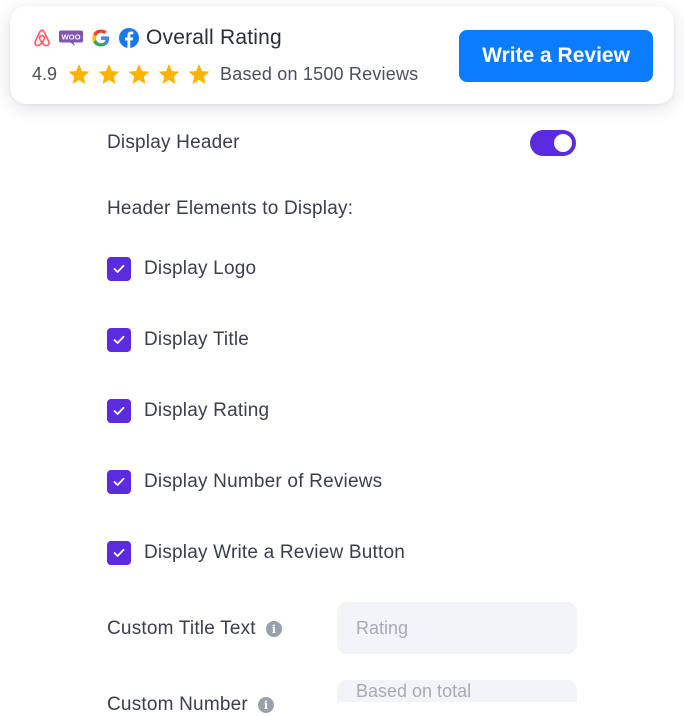  I want to click on display-logo-checkbox, so click(119, 269).